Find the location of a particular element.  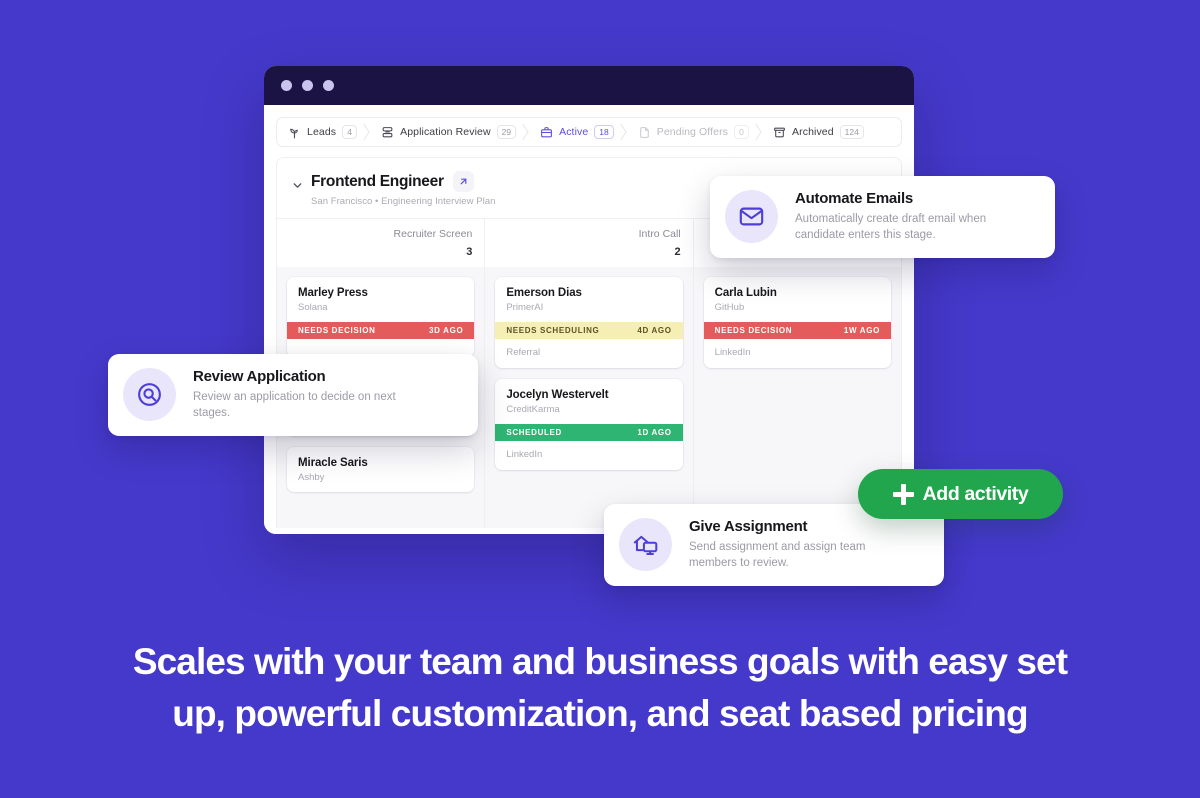

collapse-job-button is located at coordinates (297, 185).